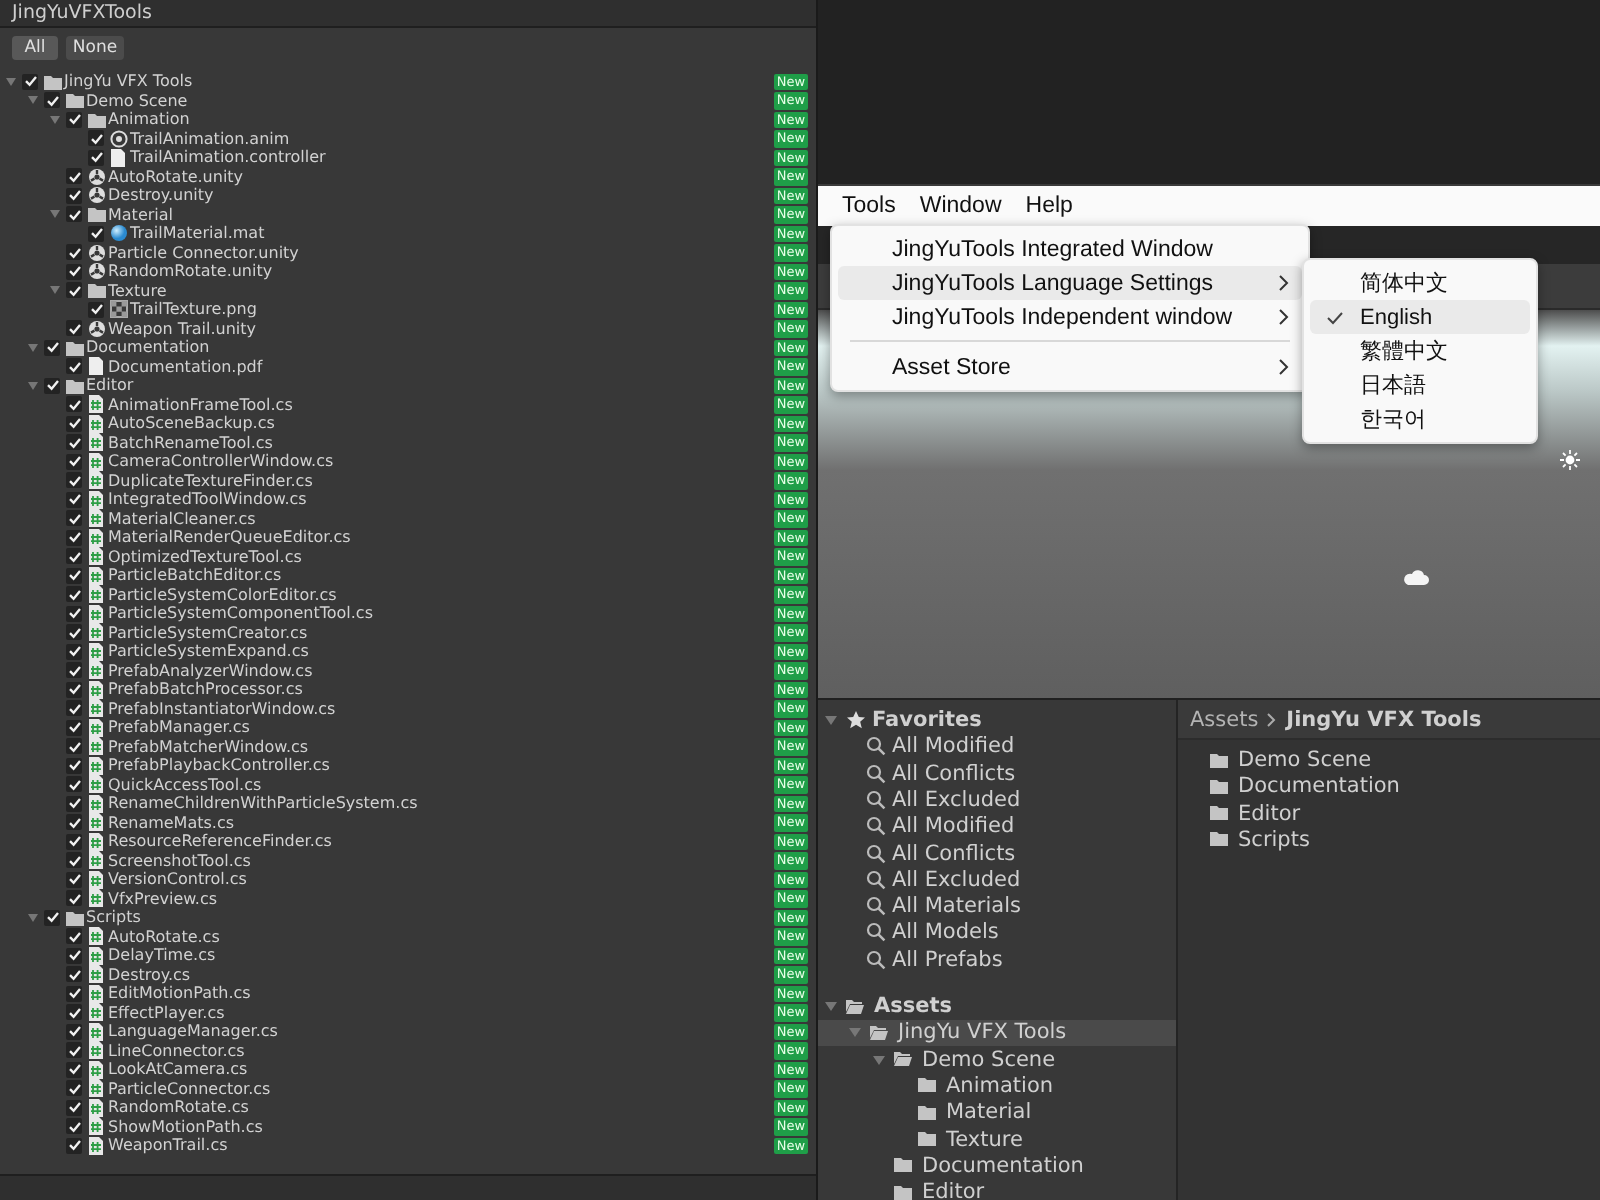 The image size is (1600, 1200). What do you see at coordinates (1049, 205) in the screenshot?
I see `menu-item: Help` at bounding box center [1049, 205].